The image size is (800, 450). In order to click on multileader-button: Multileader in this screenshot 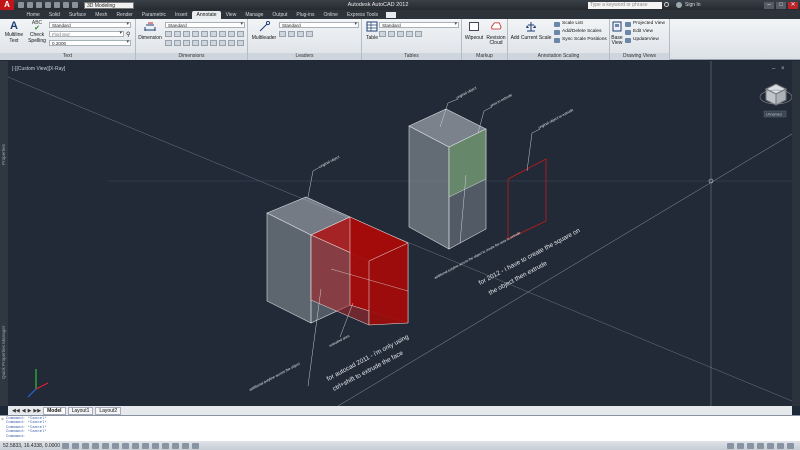, I will do `click(264, 30)`.